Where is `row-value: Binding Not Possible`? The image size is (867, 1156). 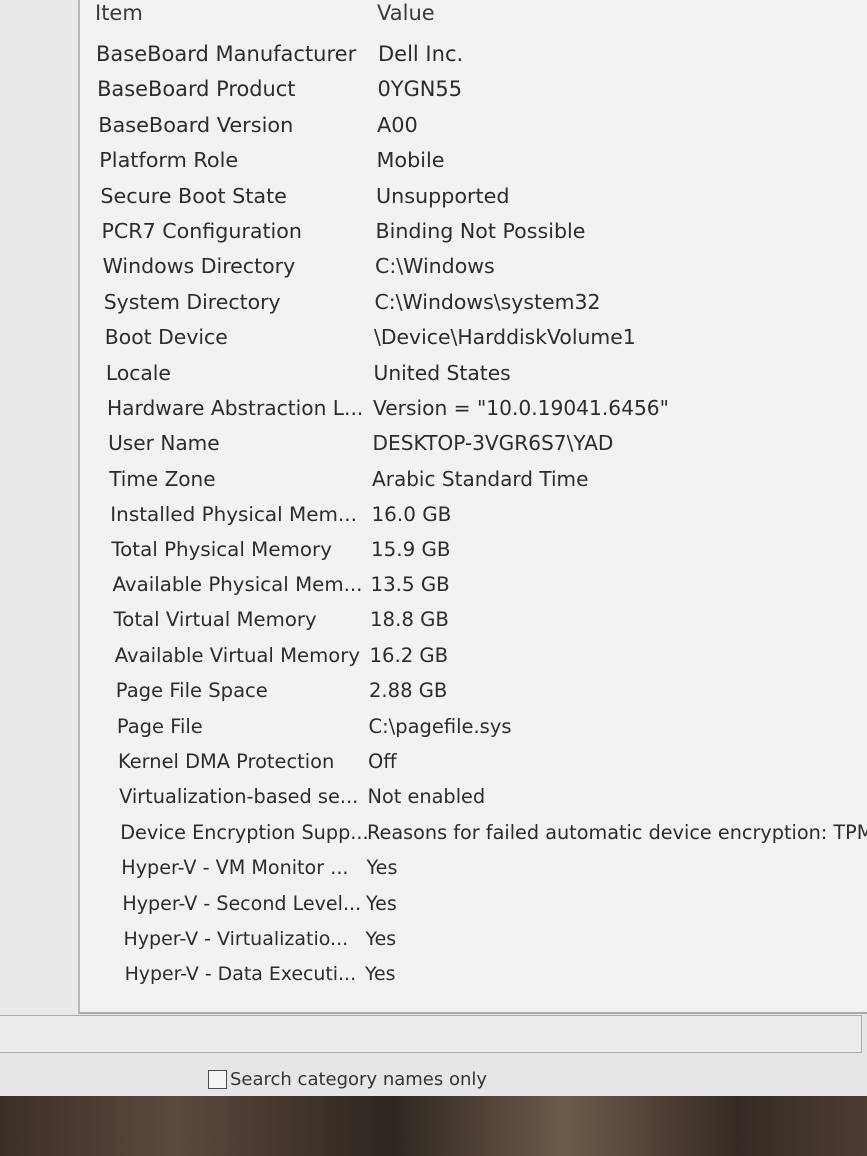 row-value: Binding Not Possible is located at coordinates (480, 231).